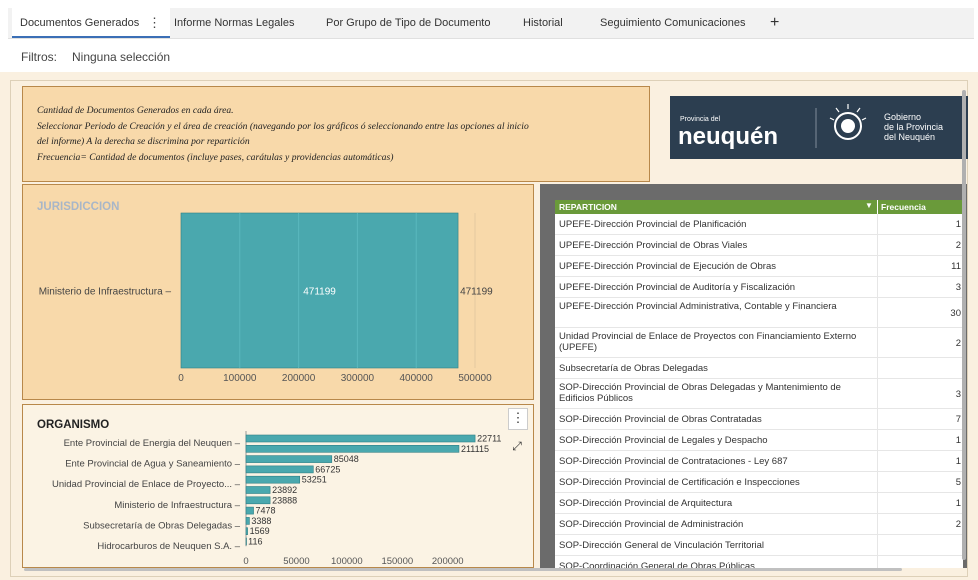  I want to click on tab-historial: Historial, so click(543, 23).